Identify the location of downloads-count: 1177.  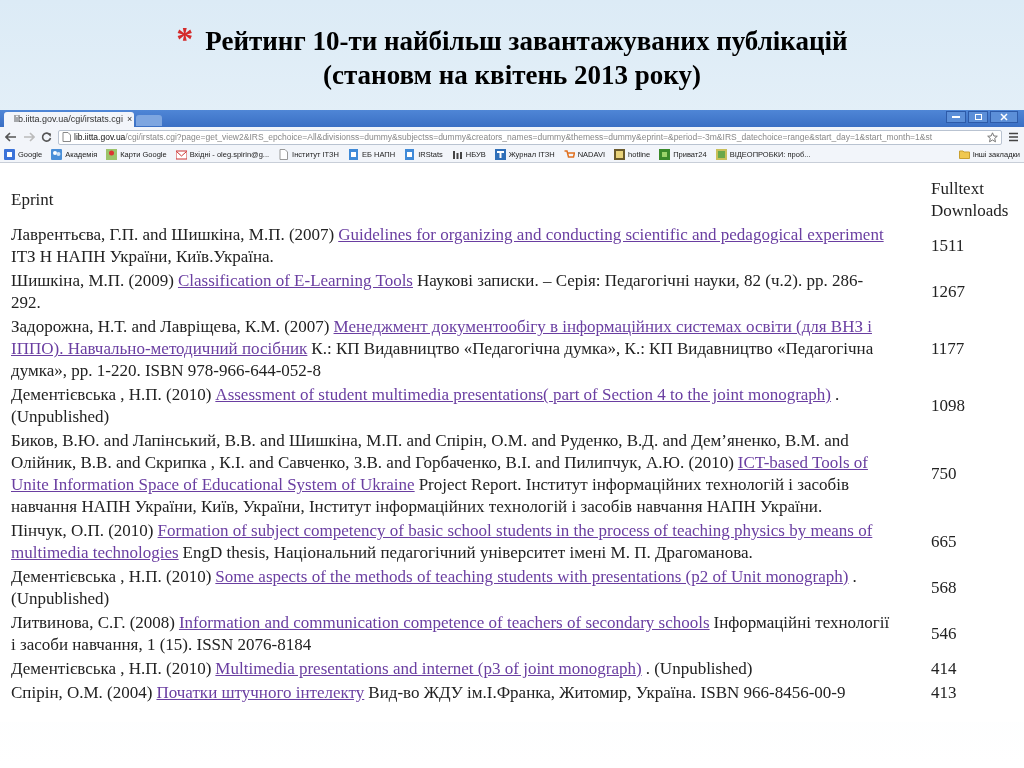
(948, 349).